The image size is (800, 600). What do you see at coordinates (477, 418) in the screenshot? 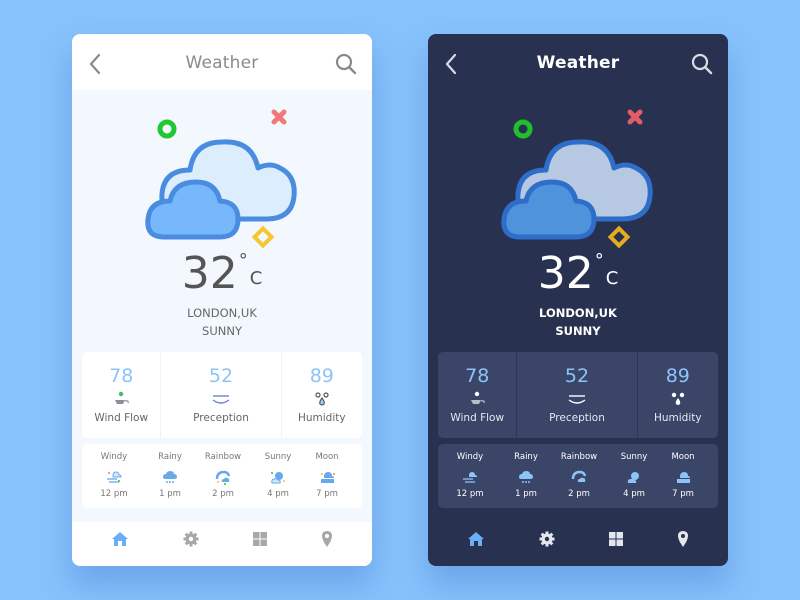
I see `stat-label: Wind Flow` at bounding box center [477, 418].